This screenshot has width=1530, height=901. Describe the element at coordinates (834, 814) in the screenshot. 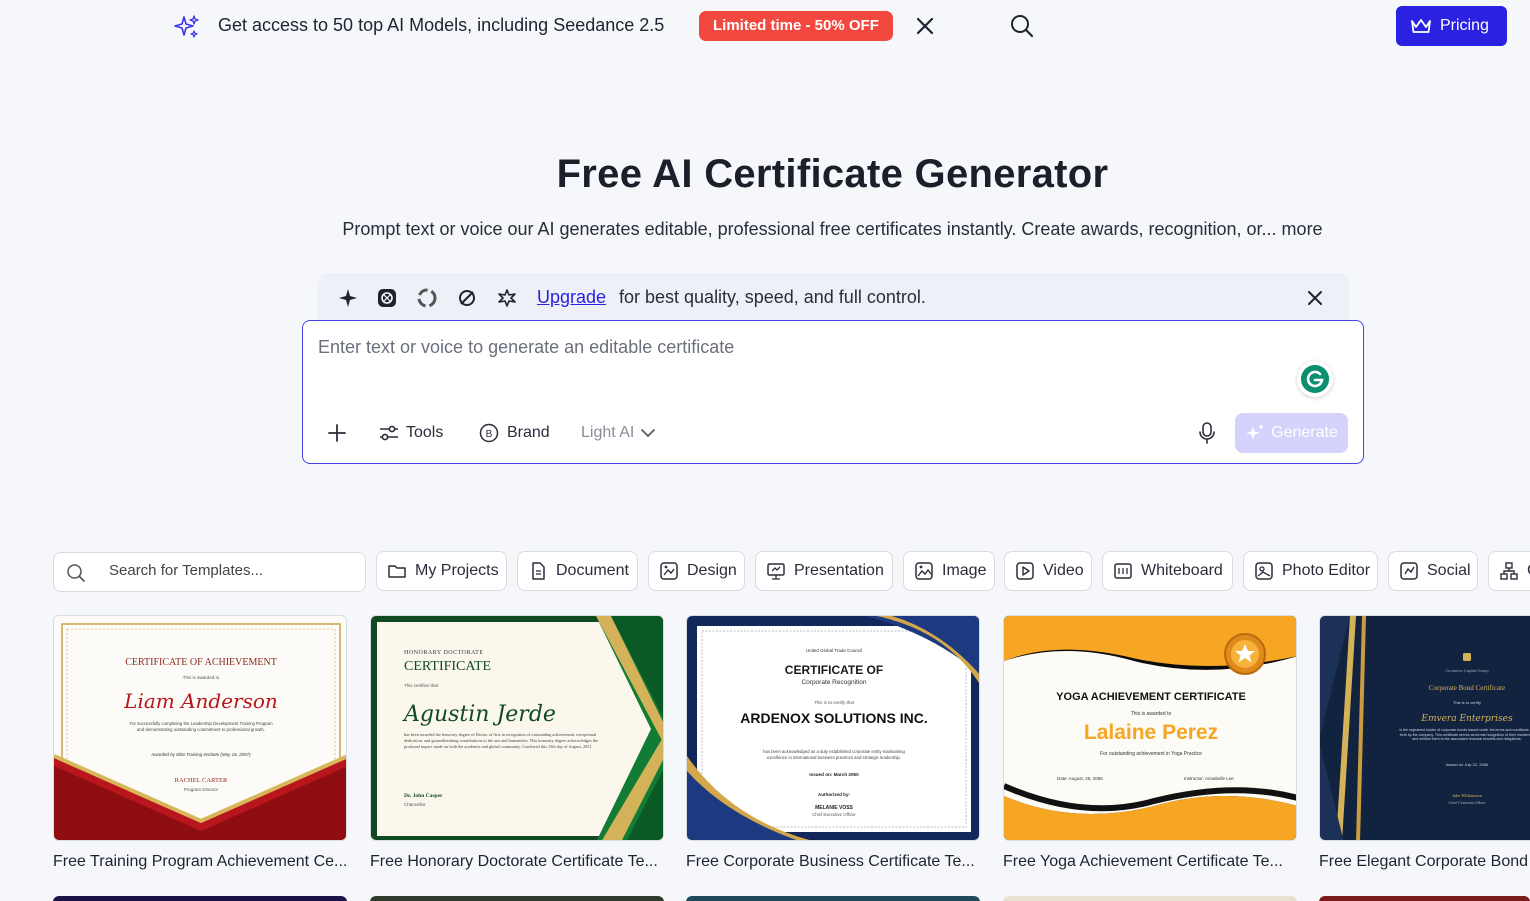

I see `svg-text: Chief Executive Officer` at that location.